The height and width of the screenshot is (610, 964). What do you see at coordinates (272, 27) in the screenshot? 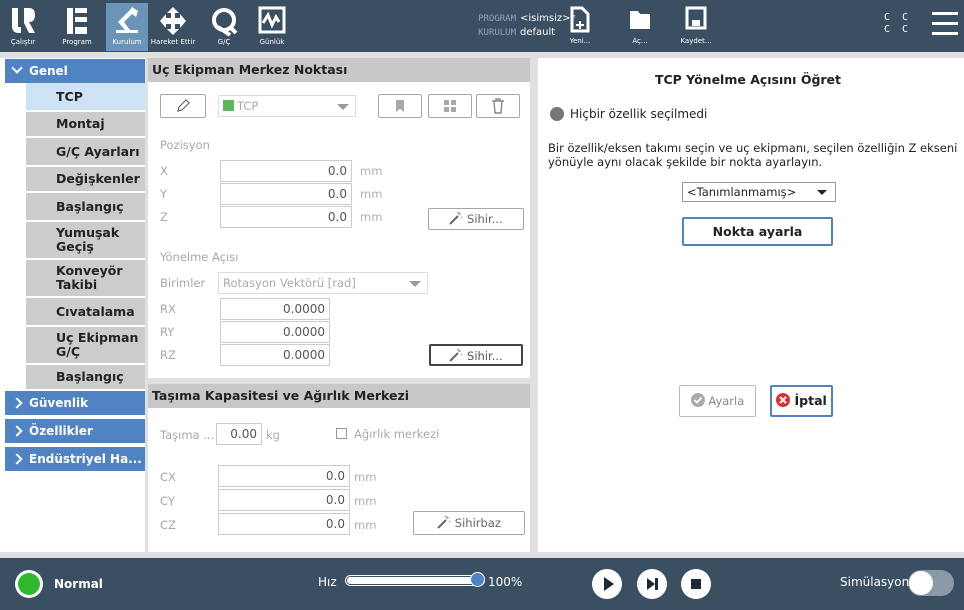
I see `nav-log-button: Günlük` at bounding box center [272, 27].